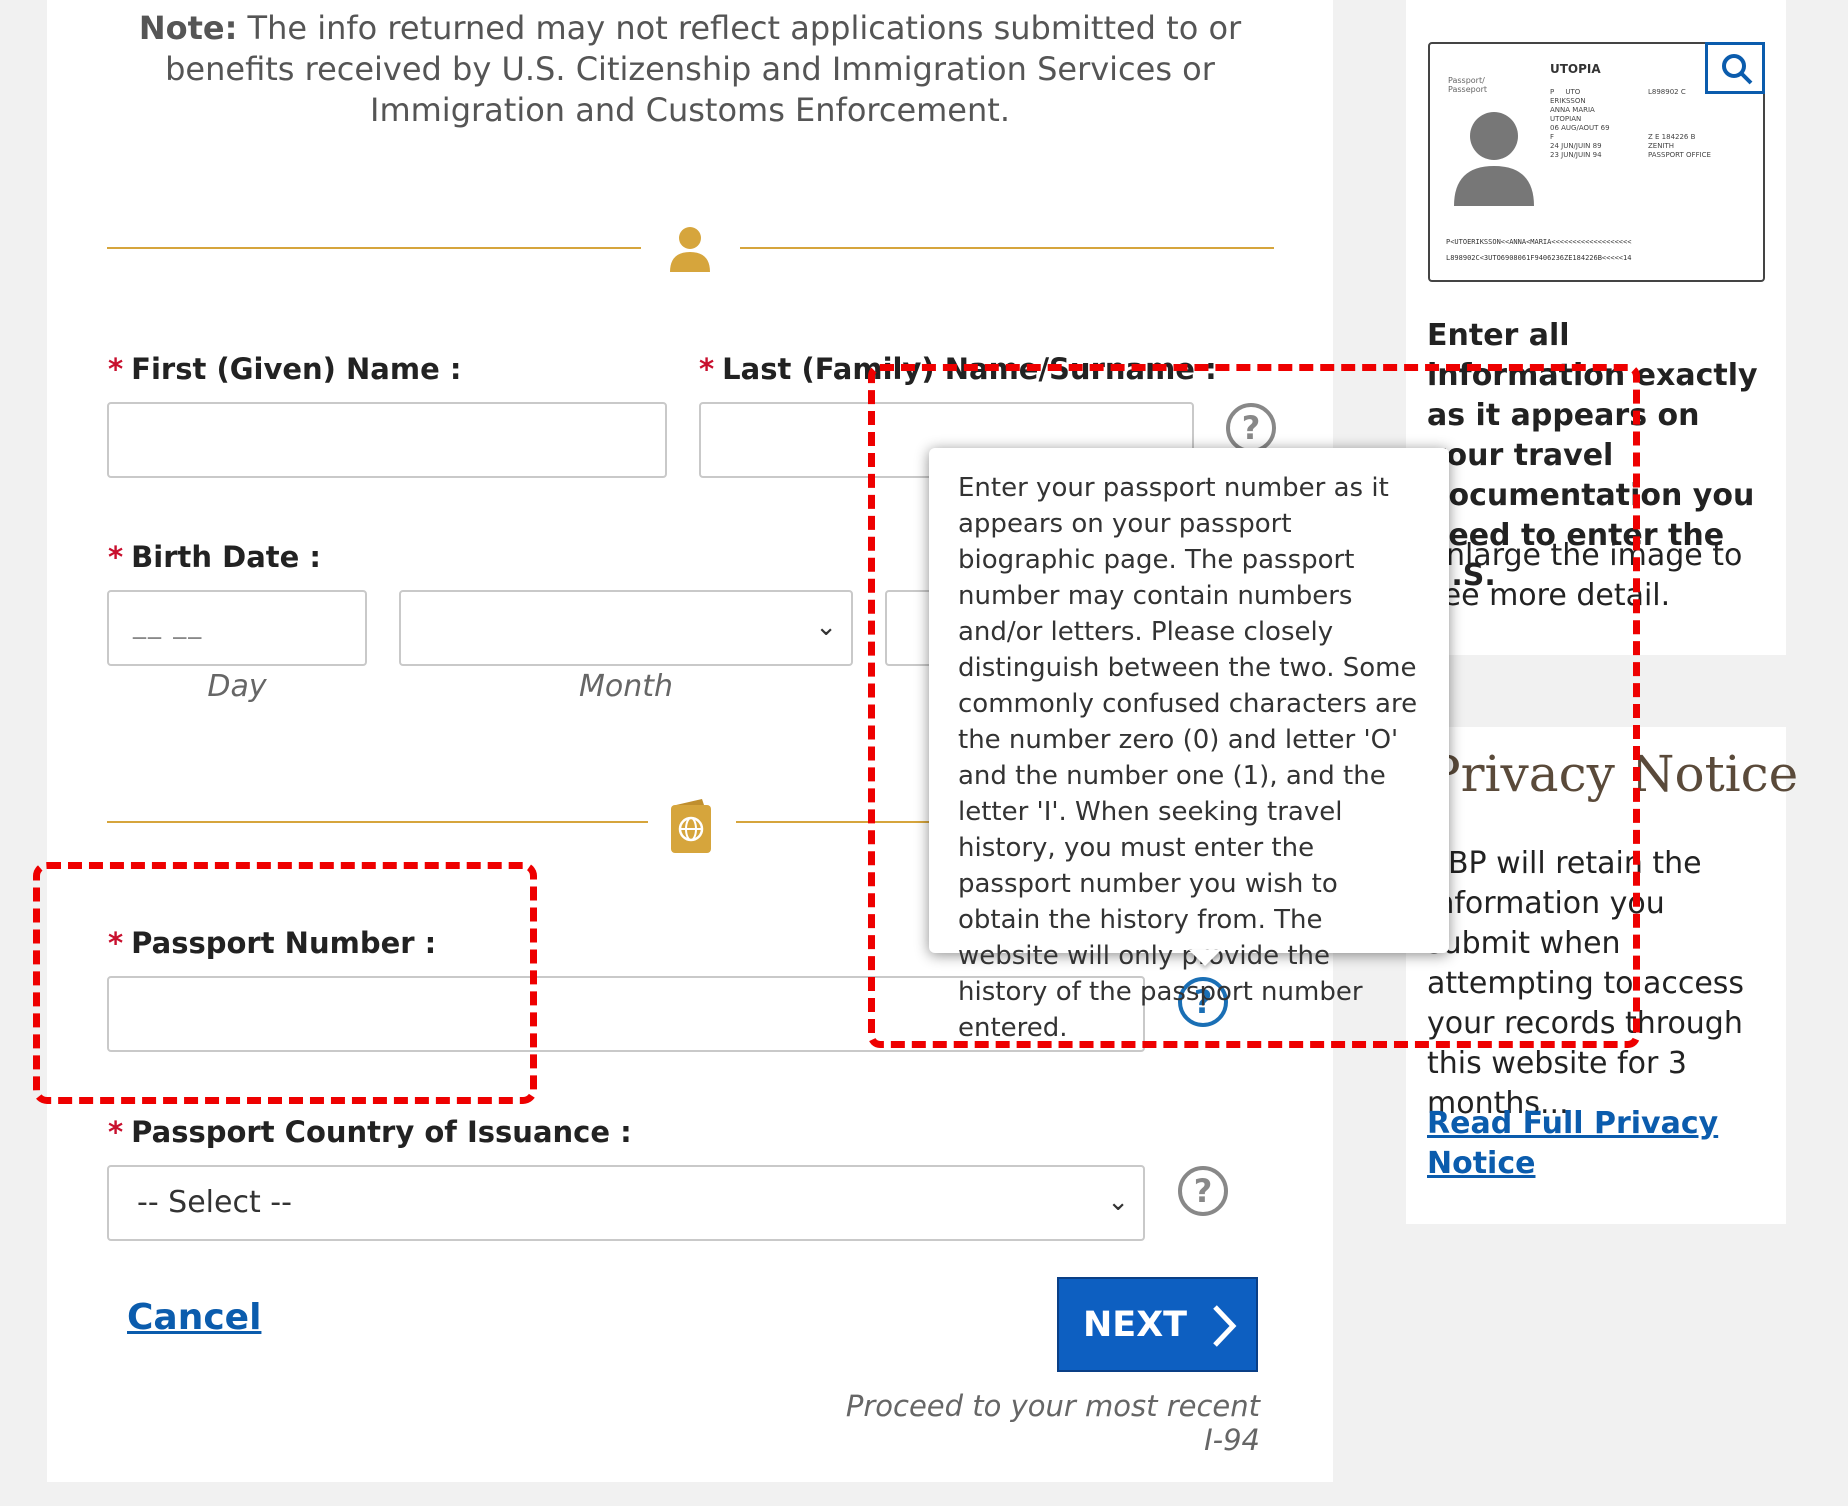 This screenshot has height=1506, width=1848. What do you see at coordinates (237, 686) in the screenshot?
I see `day-sublabel: Day` at bounding box center [237, 686].